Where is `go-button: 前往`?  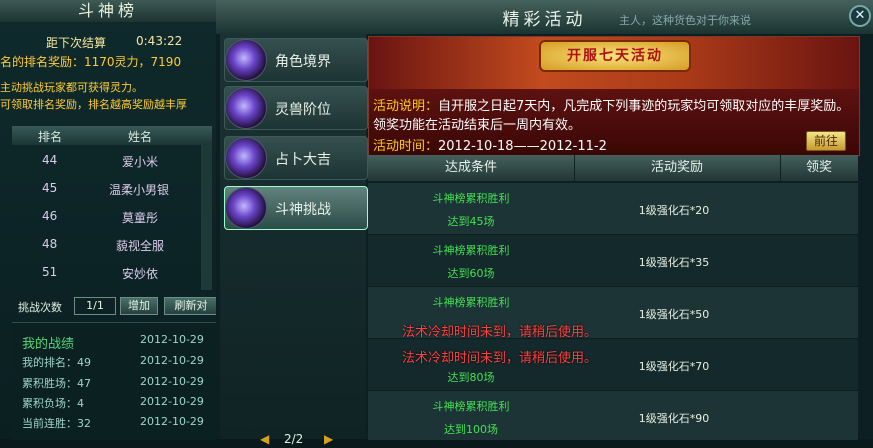
go-button: 前往 is located at coordinates (826, 141).